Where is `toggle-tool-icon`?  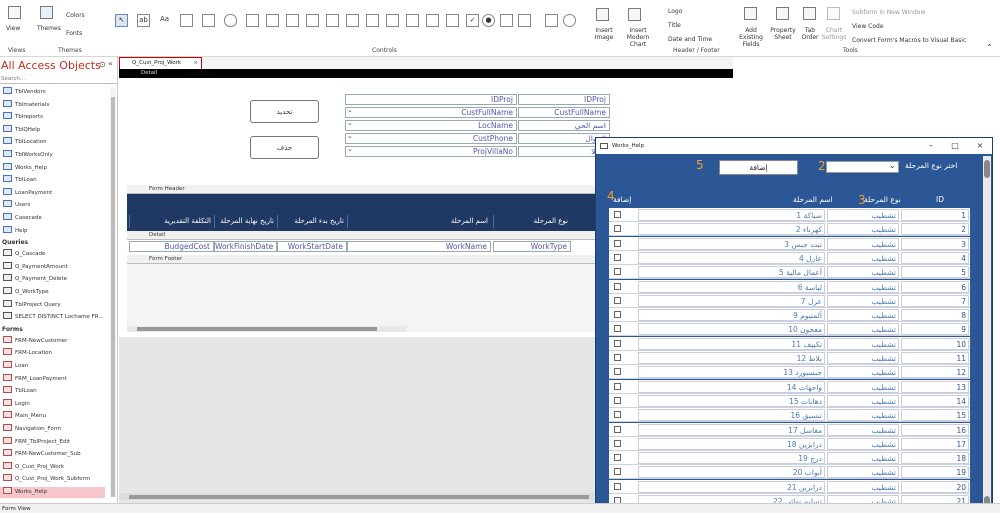 toggle-tool-icon is located at coordinates (392, 20).